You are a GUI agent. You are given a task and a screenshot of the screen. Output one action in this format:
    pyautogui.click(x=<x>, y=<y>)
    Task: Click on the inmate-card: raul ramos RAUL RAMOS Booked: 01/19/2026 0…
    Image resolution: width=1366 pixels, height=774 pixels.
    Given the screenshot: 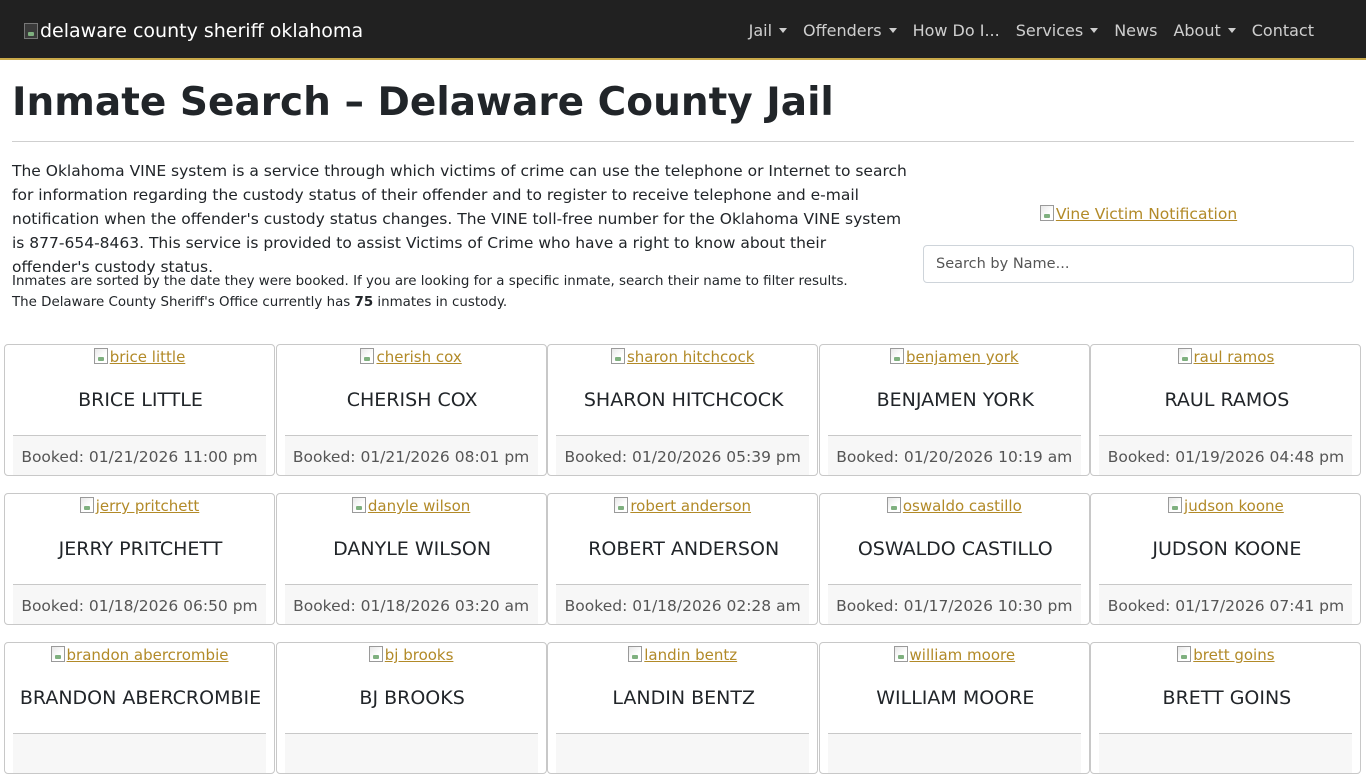 What is the action you would take?
    pyautogui.click(x=1226, y=410)
    